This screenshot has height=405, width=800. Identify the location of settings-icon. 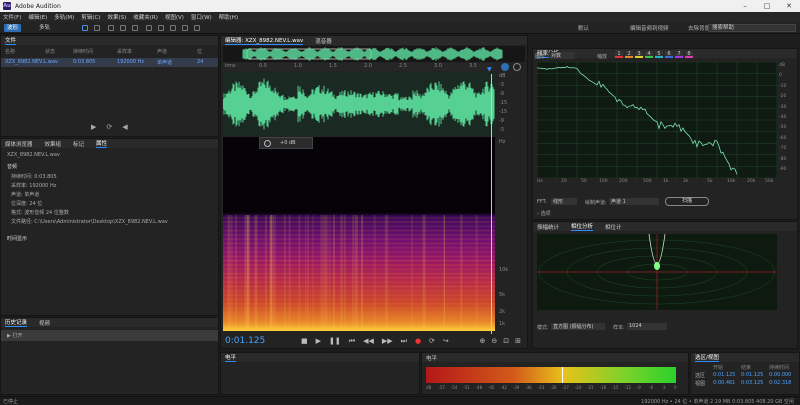
(517, 67).